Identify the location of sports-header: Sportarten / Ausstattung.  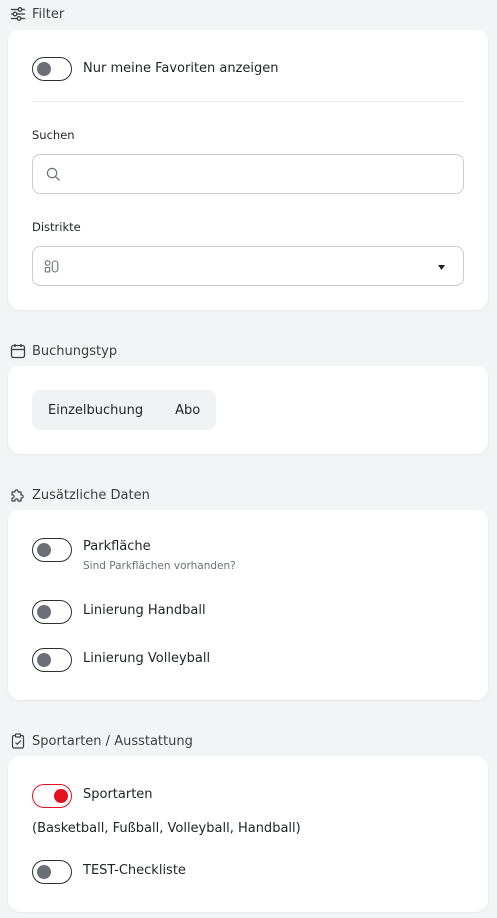
(101, 741).